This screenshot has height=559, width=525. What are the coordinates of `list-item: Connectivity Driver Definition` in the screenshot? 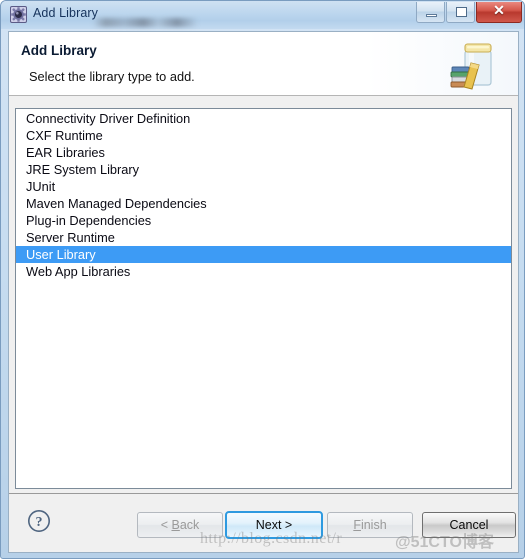 It's located at (263, 118).